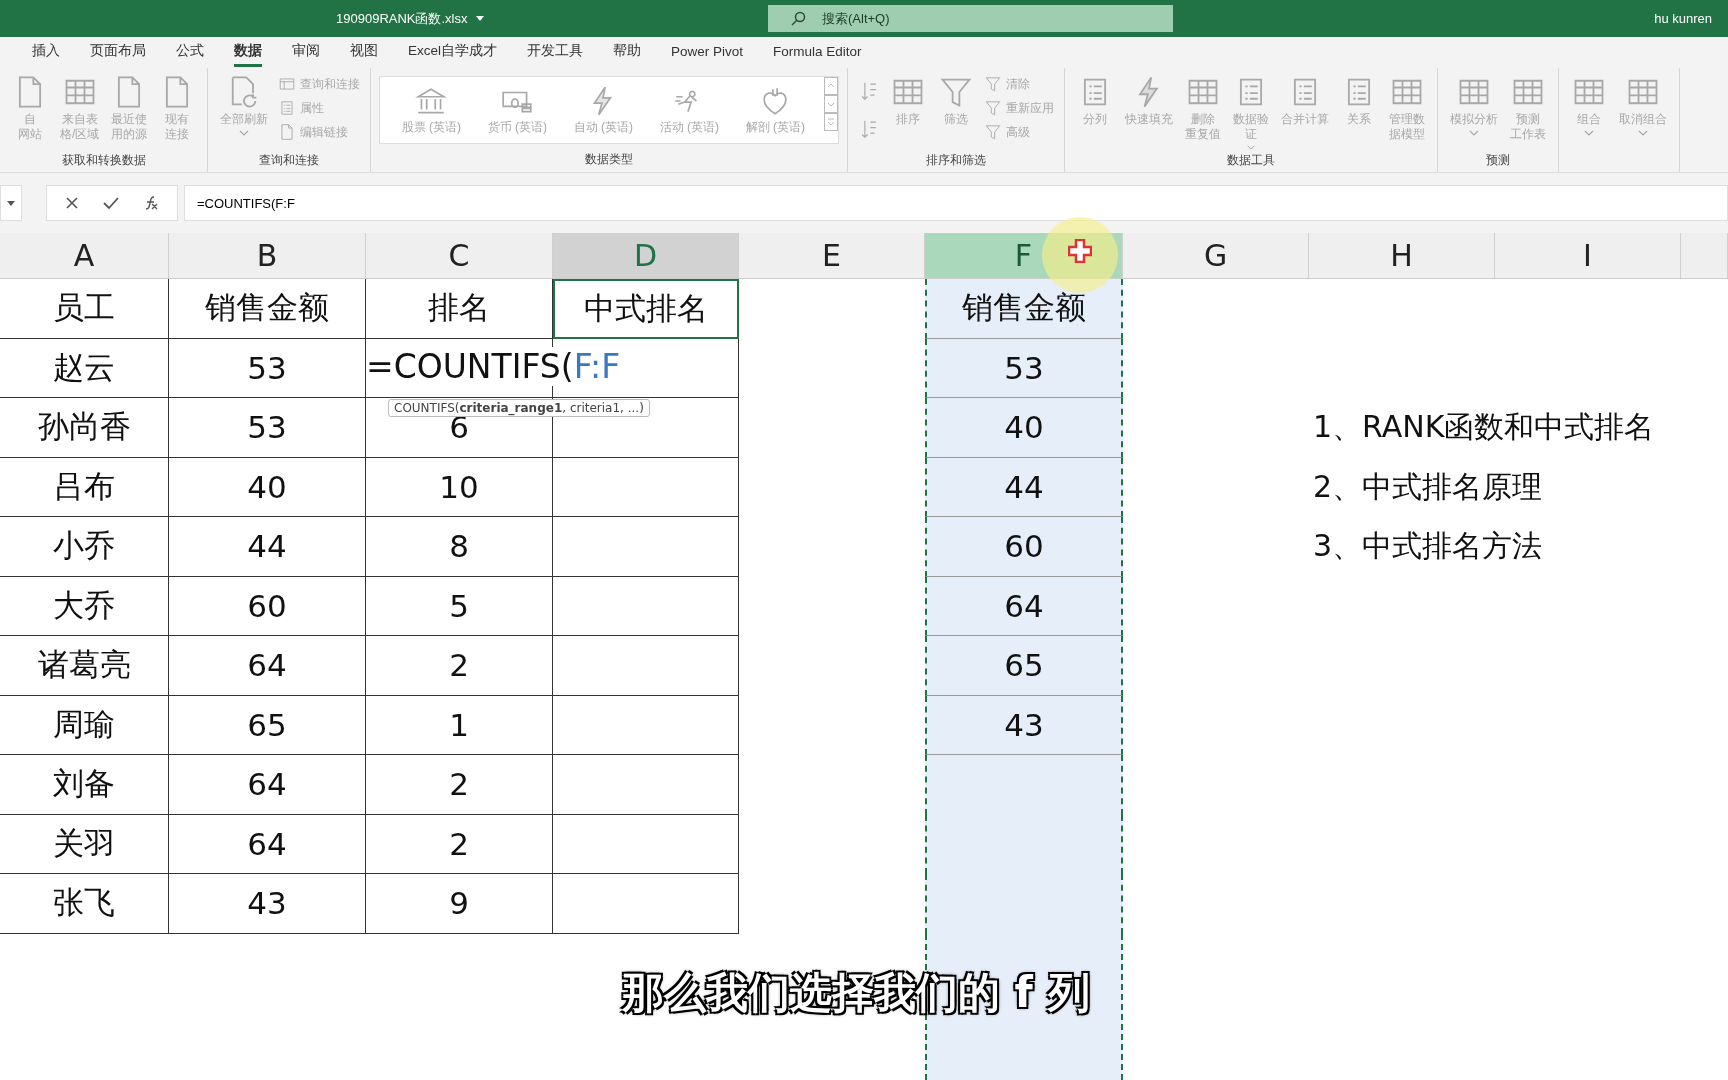 The width and height of the screenshot is (1728, 1080). I want to click on table-cell-text: 排名, so click(459, 308).